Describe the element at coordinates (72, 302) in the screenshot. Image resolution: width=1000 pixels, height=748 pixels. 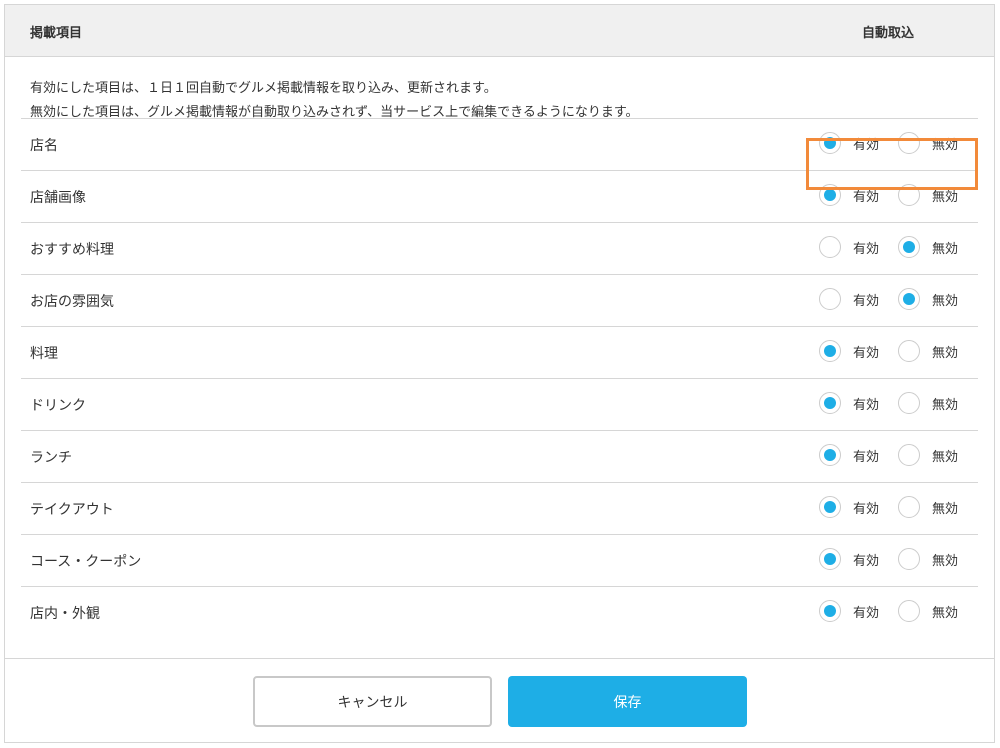
I see `item-label: お店の雰囲気` at that location.